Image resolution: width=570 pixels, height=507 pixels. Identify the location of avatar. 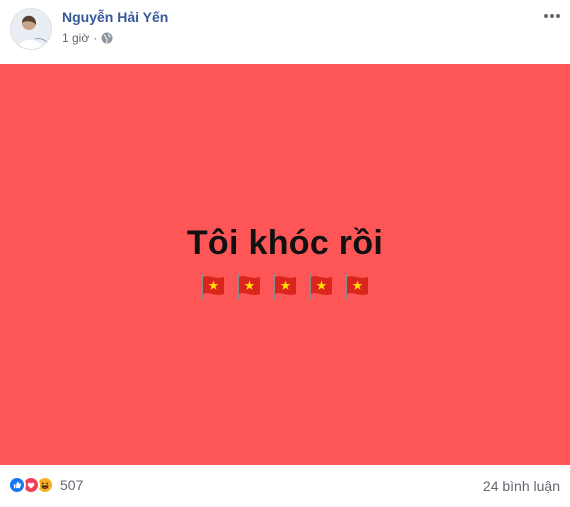
(31, 29).